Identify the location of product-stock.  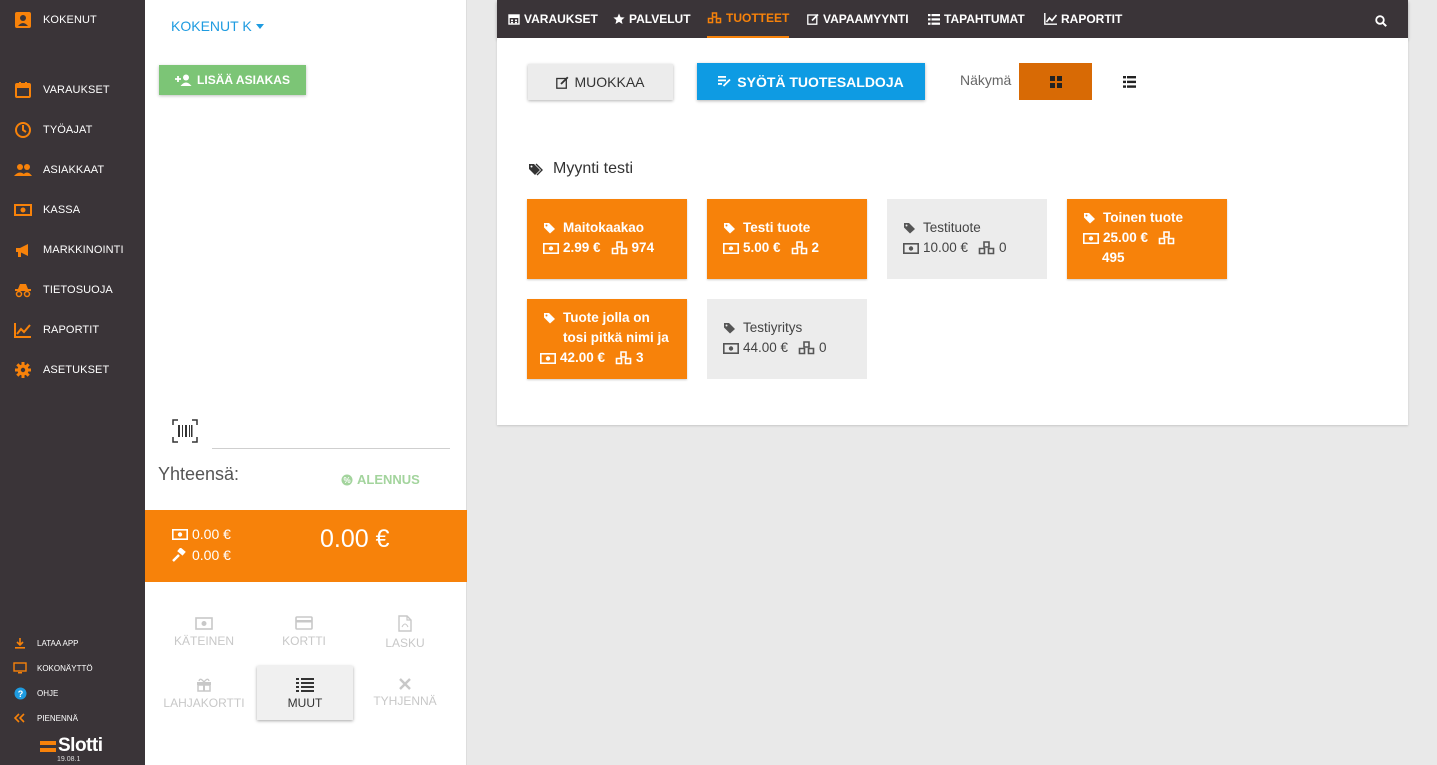
(1166, 238).